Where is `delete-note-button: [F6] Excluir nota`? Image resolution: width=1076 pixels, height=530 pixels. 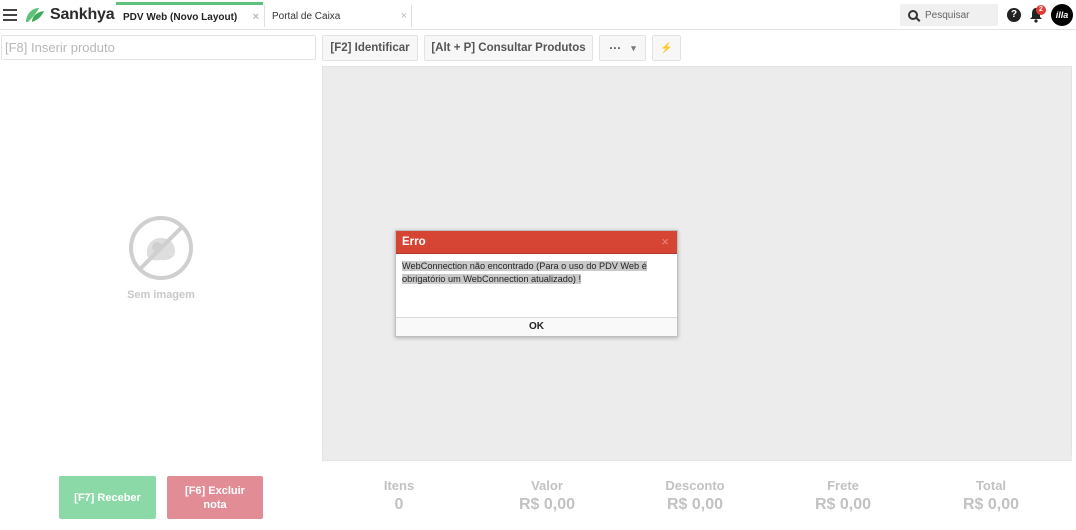 delete-note-button: [F6] Excluir nota is located at coordinates (215, 497).